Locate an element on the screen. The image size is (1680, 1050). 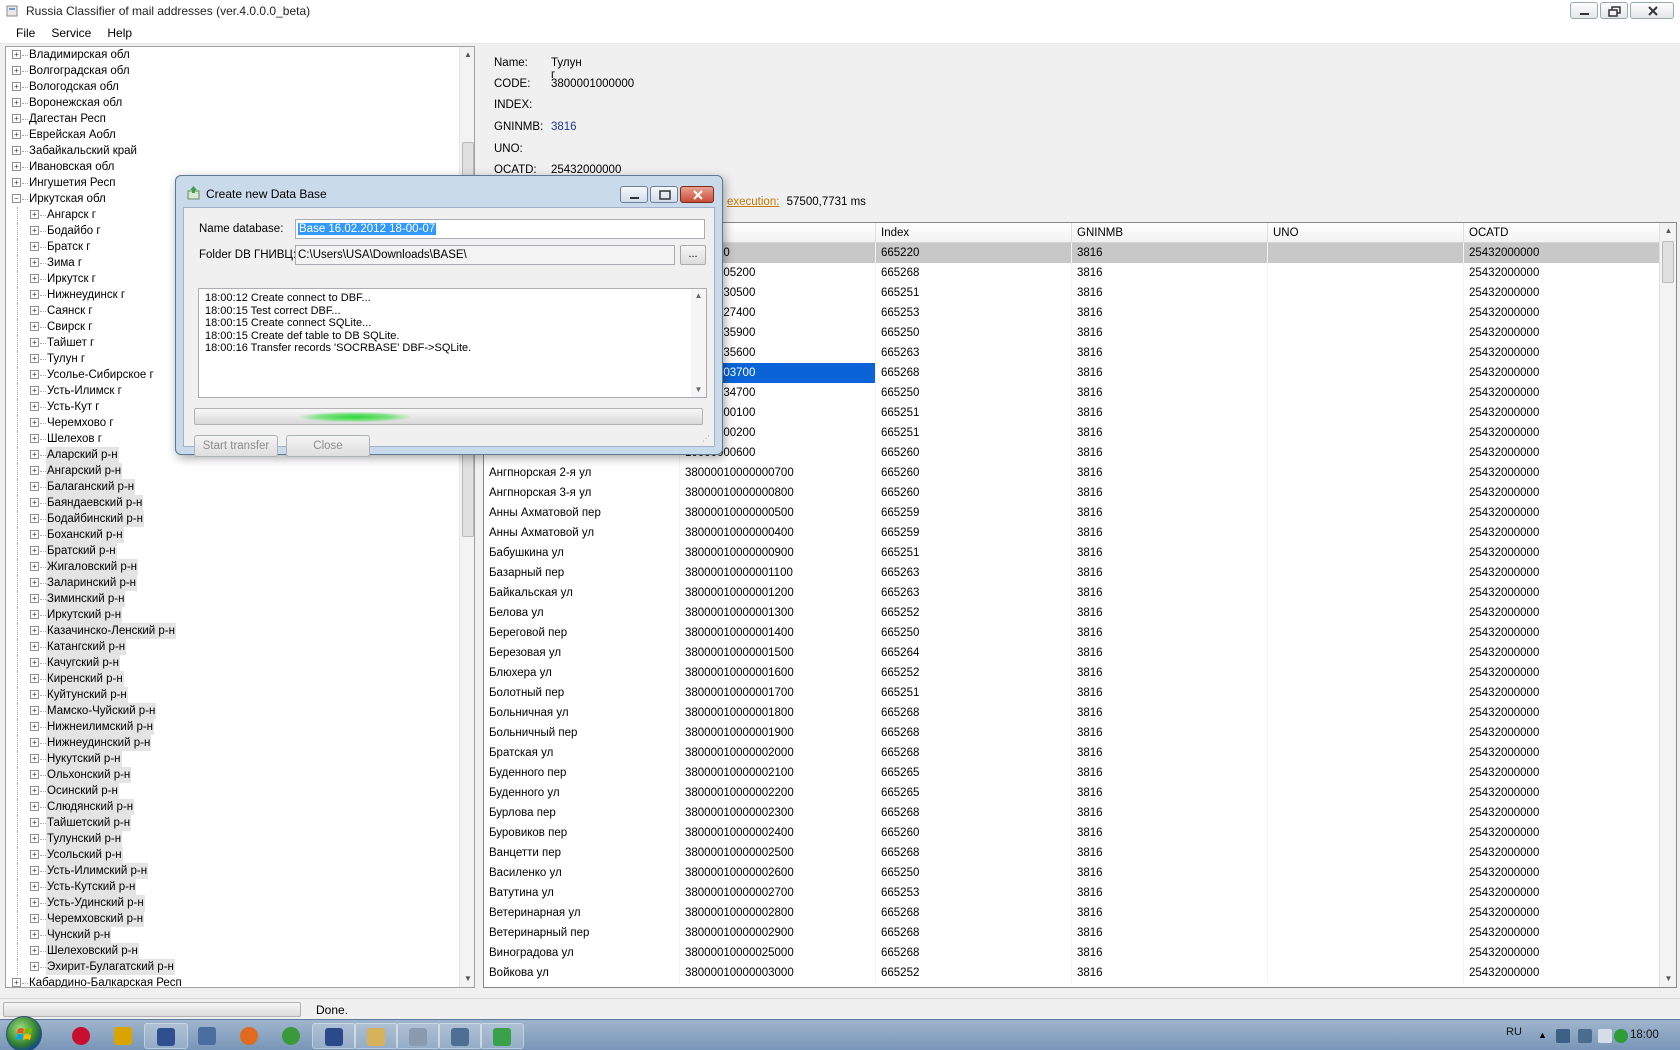
table-cell: 665253 is located at coordinates (974, 893).